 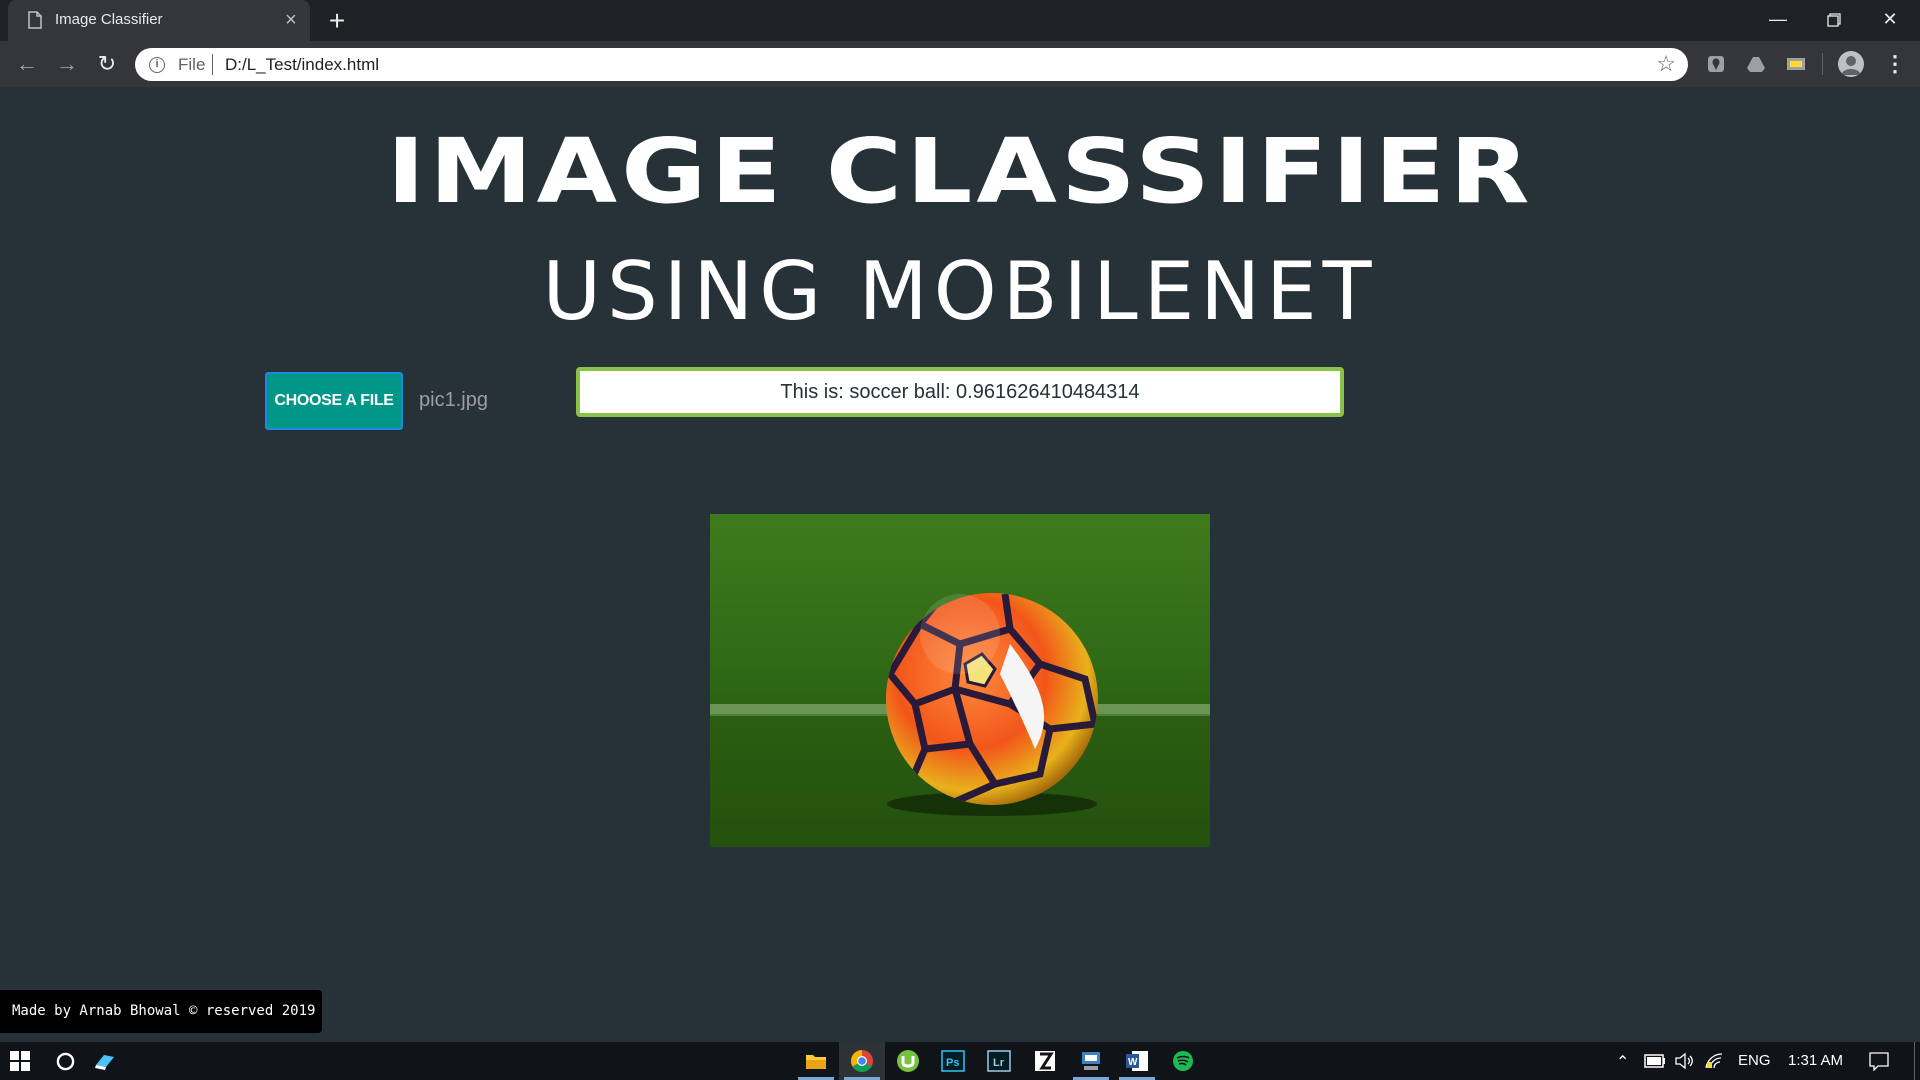 I want to click on bookmark-star-icon: ☆, so click(x=1666, y=64).